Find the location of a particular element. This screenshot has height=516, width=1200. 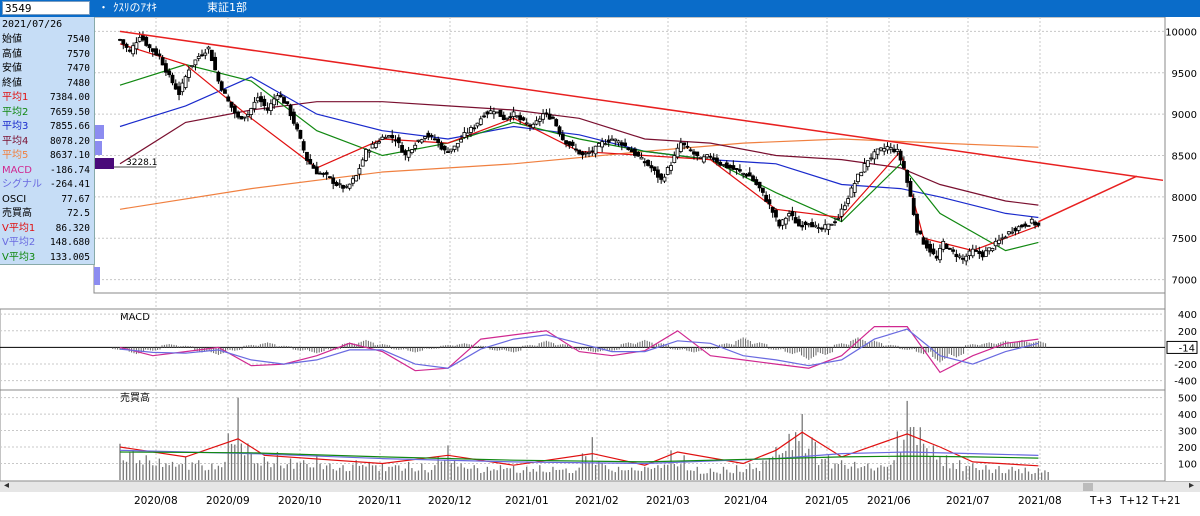

panel-row: 平均2 7659.50 is located at coordinates (46, 112).